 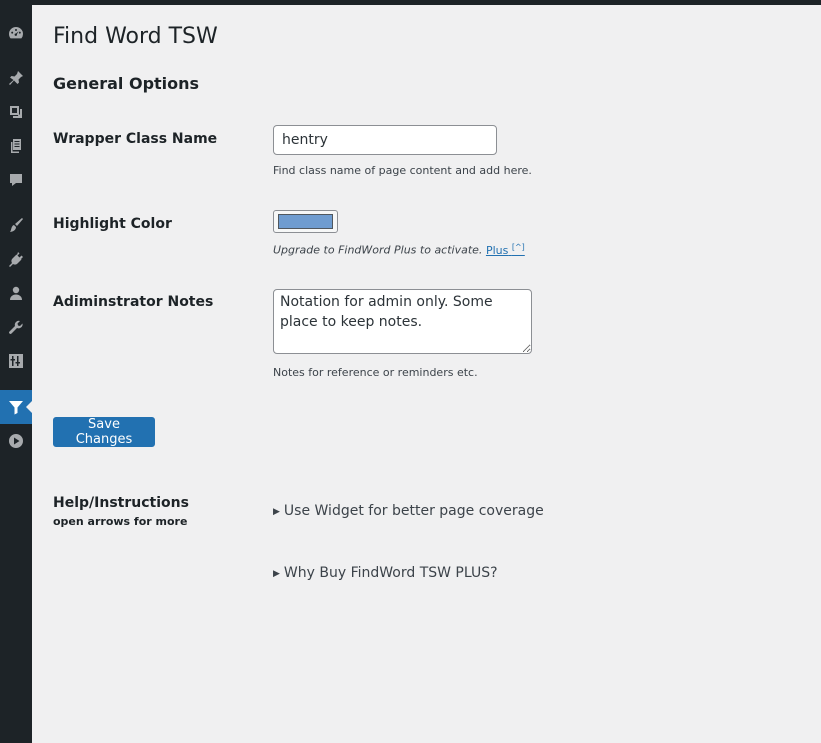 What do you see at coordinates (135, 139) in the screenshot?
I see `wrapper-class-label: Wrapper Class Name` at bounding box center [135, 139].